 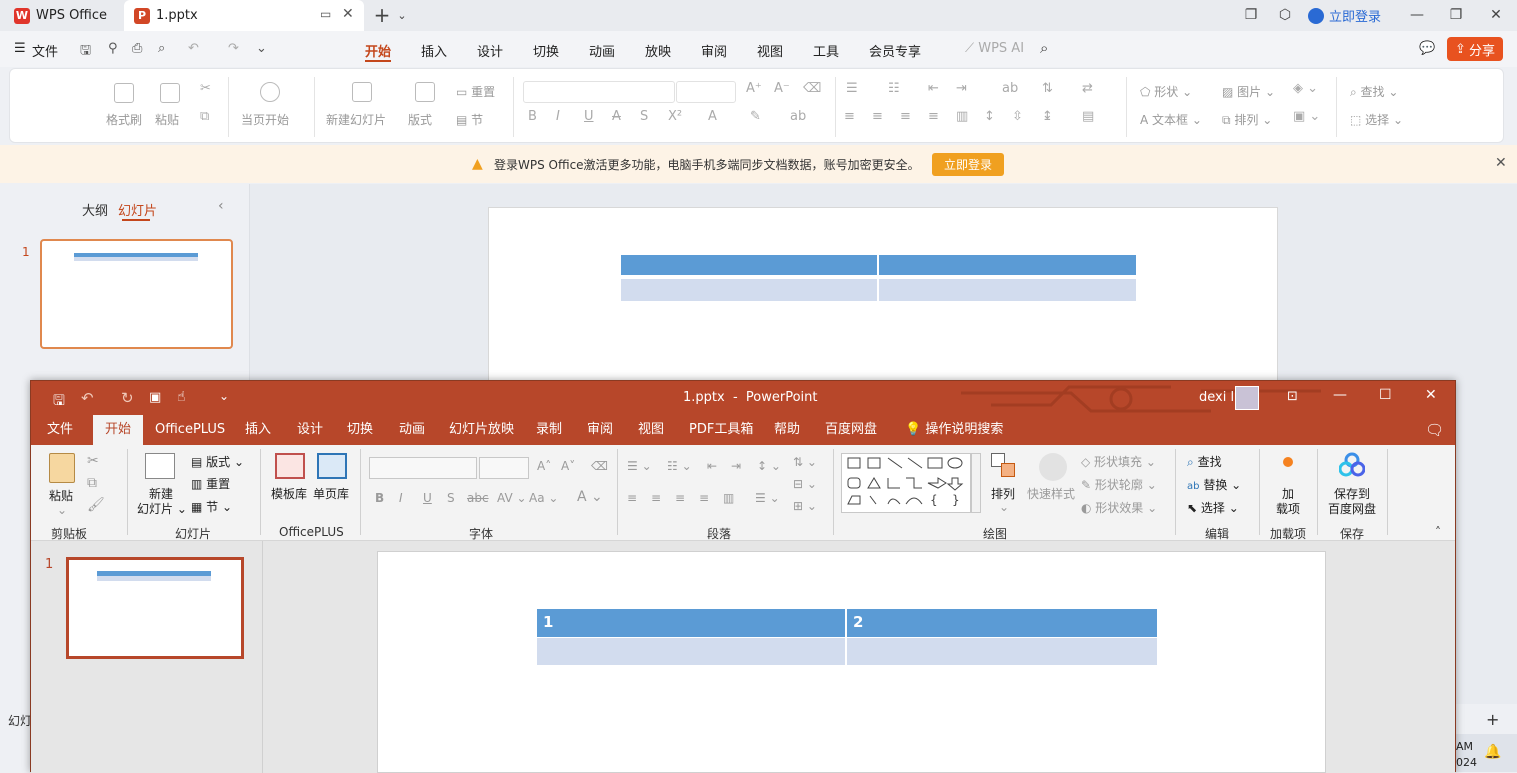 I want to click on pp-tab-file: 文件, so click(x=60, y=430).